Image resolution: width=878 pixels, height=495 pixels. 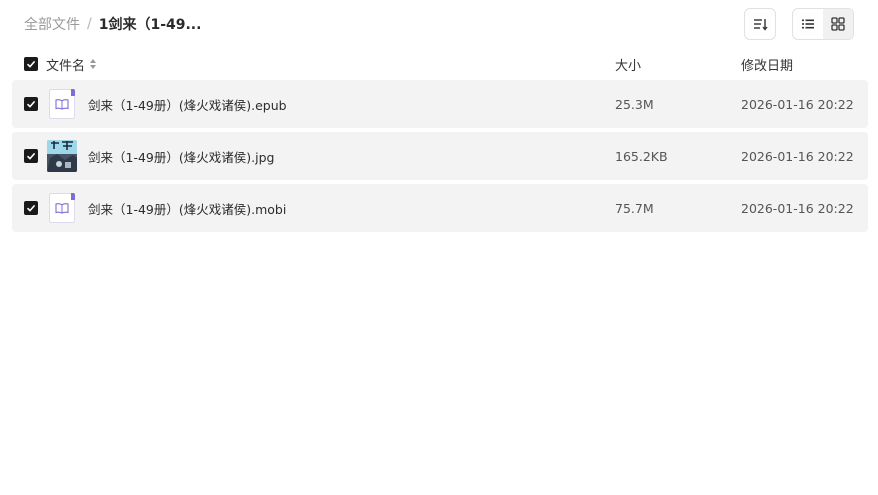 What do you see at coordinates (634, 208) in the screenshot?
I see `file-size: 75.7M` at bounding box center [634, 208].